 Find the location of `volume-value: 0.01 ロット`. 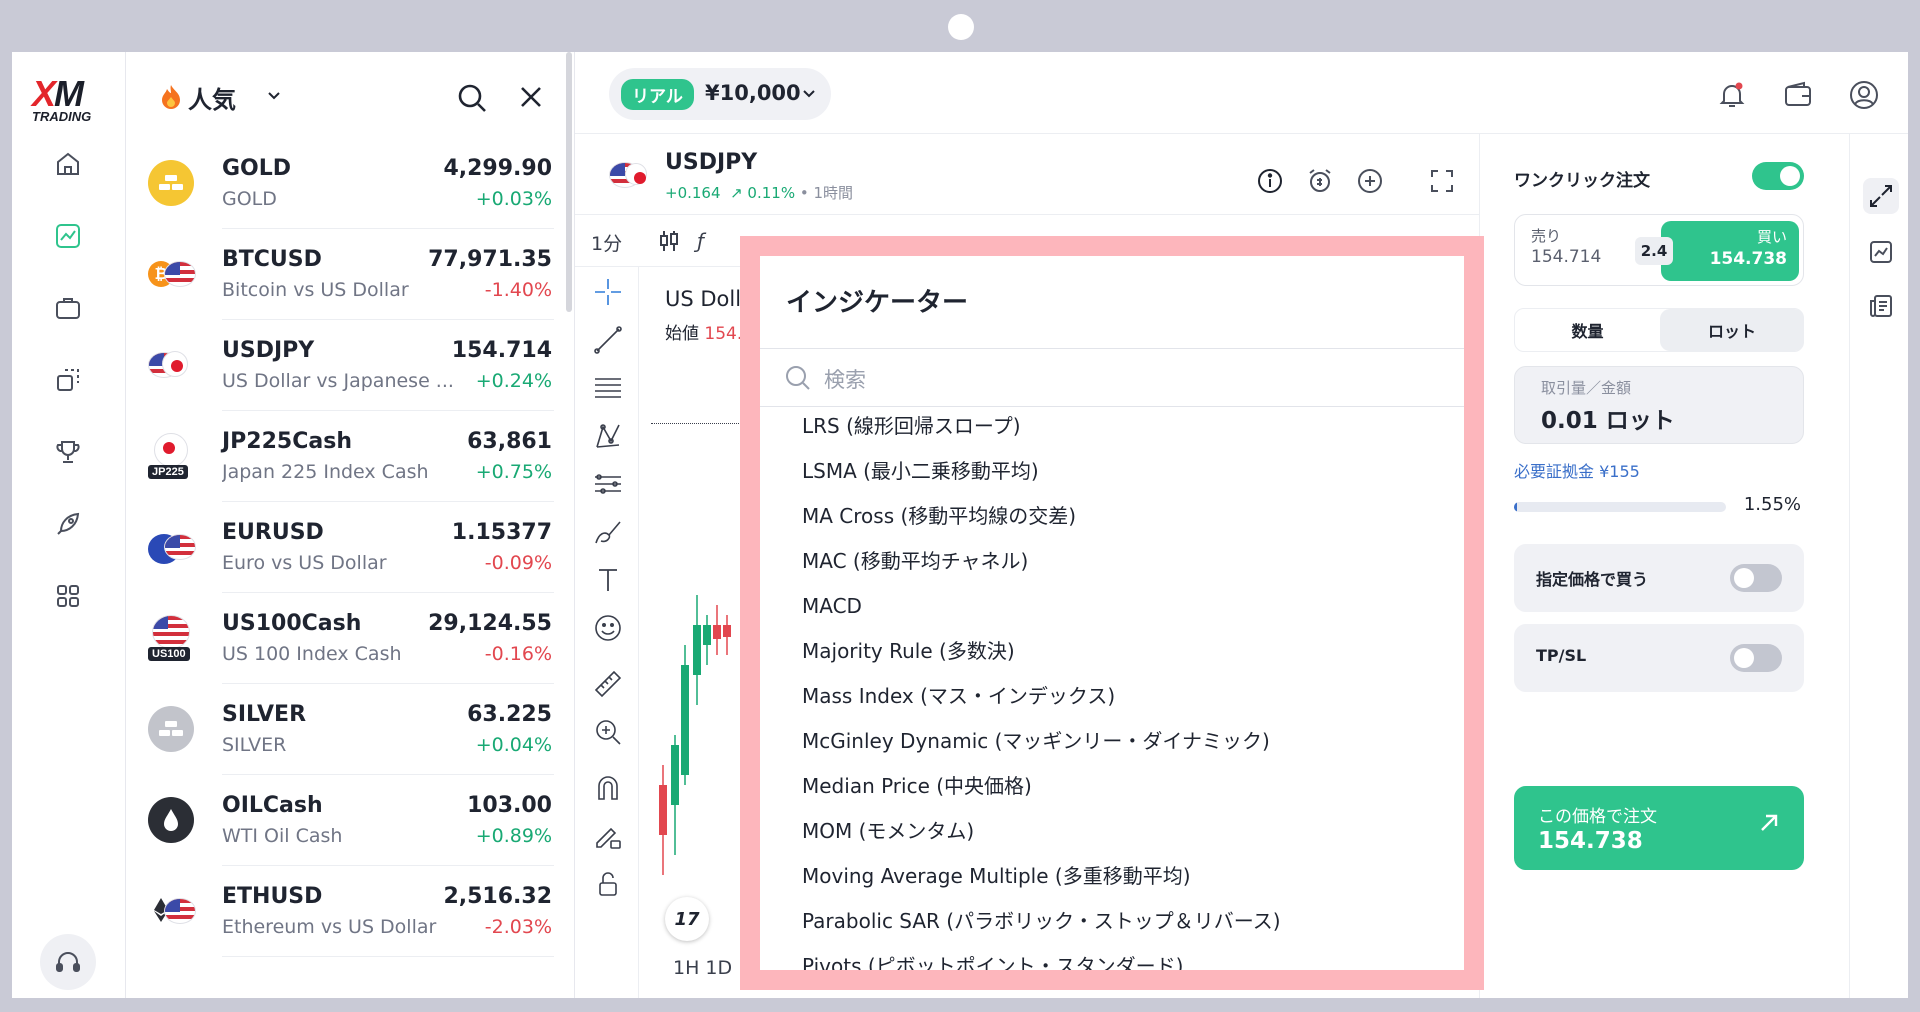

volume-value: 0.01 ロット is located at coordinates (1608, 418).